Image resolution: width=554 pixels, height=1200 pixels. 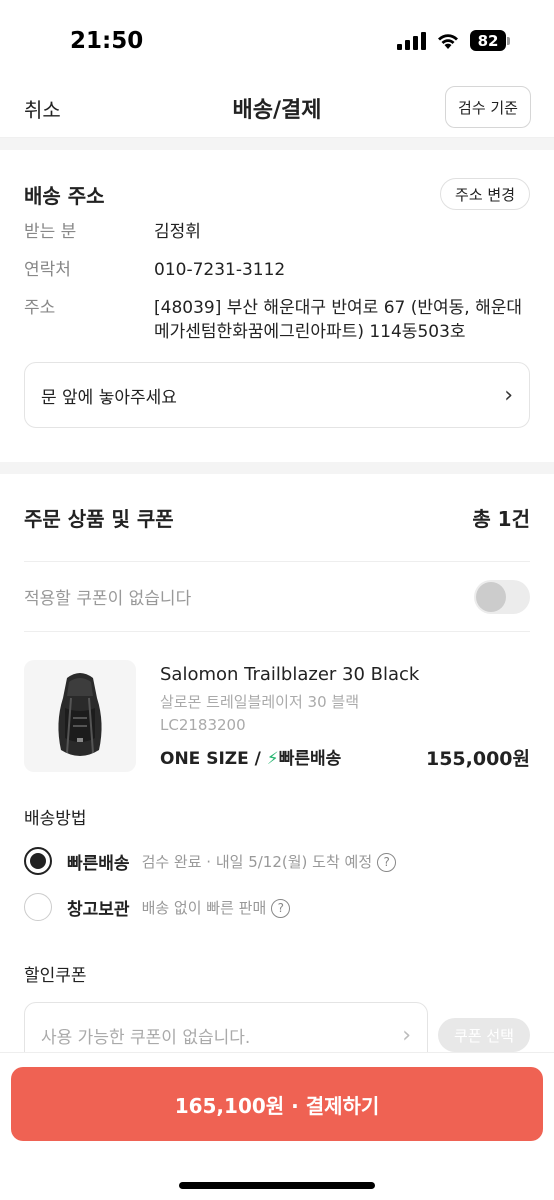 What do you see at coordinates (98, 863) in the screenshot?
I see `shipping-option-name: 빠른배송` at bounding box center [98, 863].